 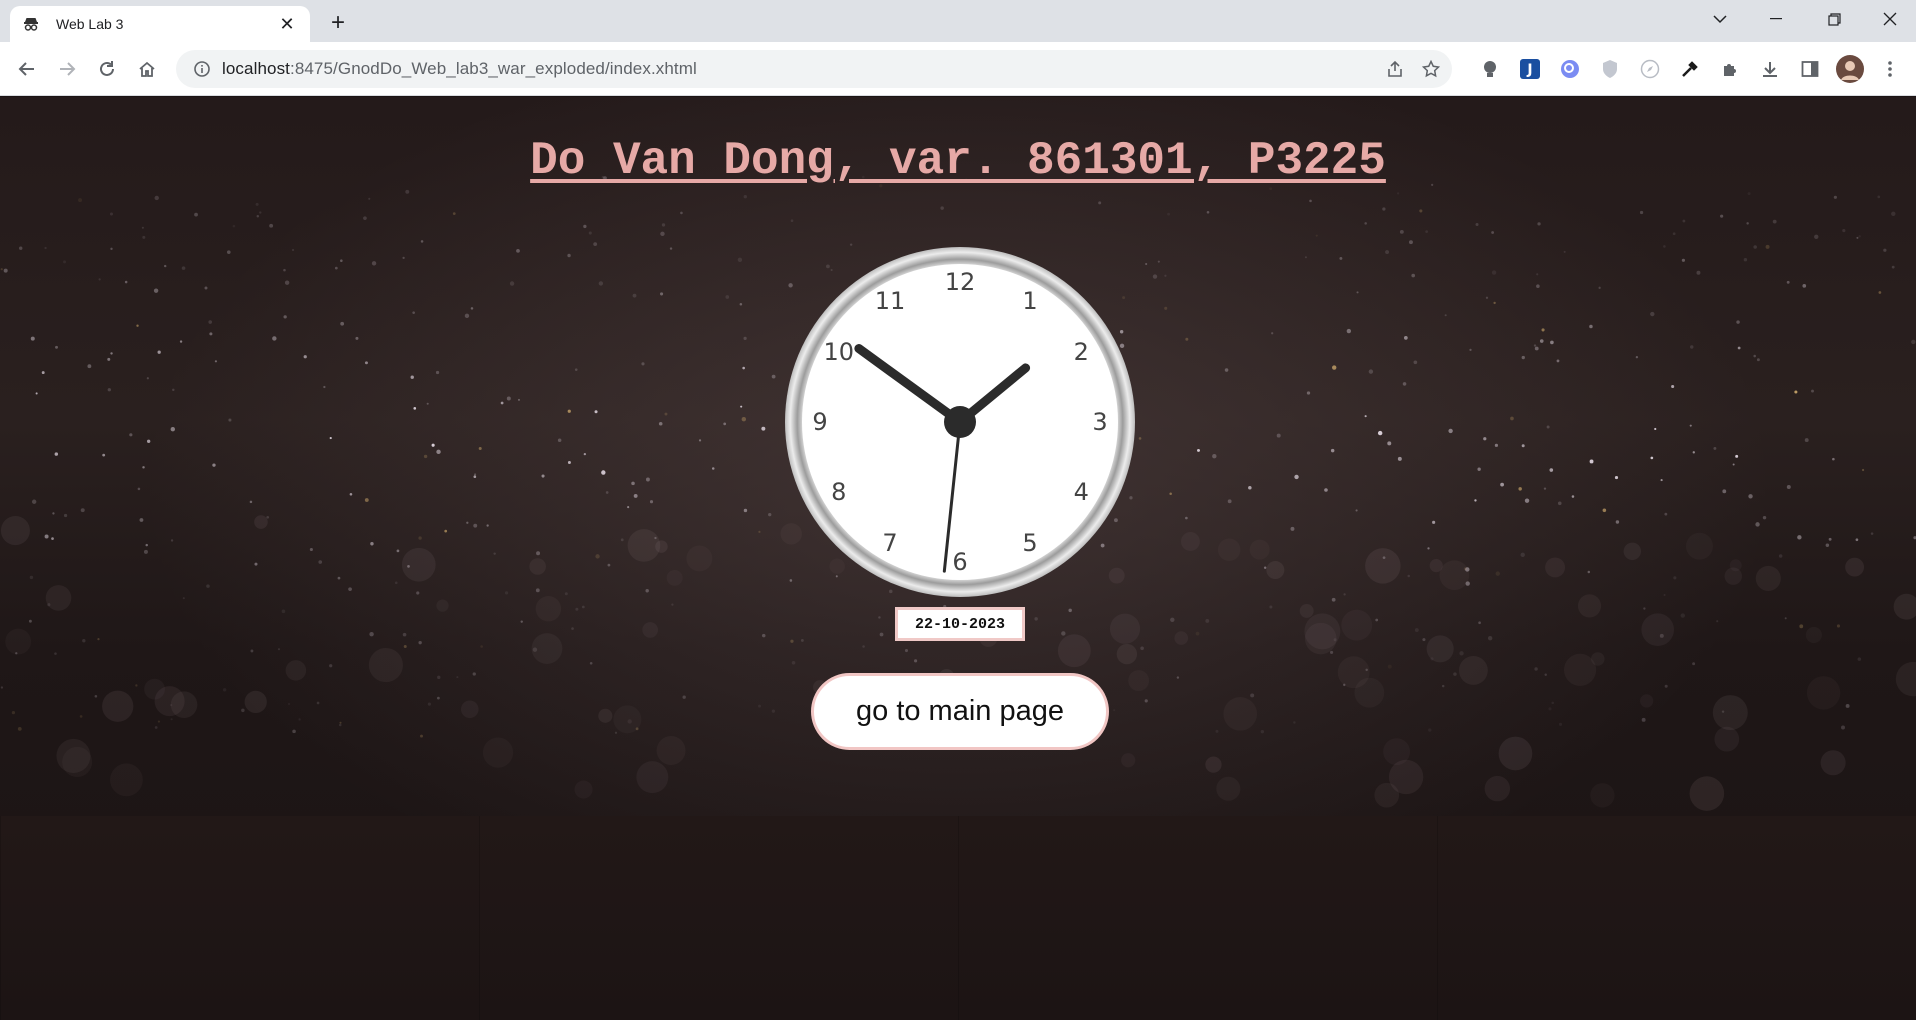 I want to click on page-title: Do Van Dong, var. 861301, P3225, so click(x=958, y=161).